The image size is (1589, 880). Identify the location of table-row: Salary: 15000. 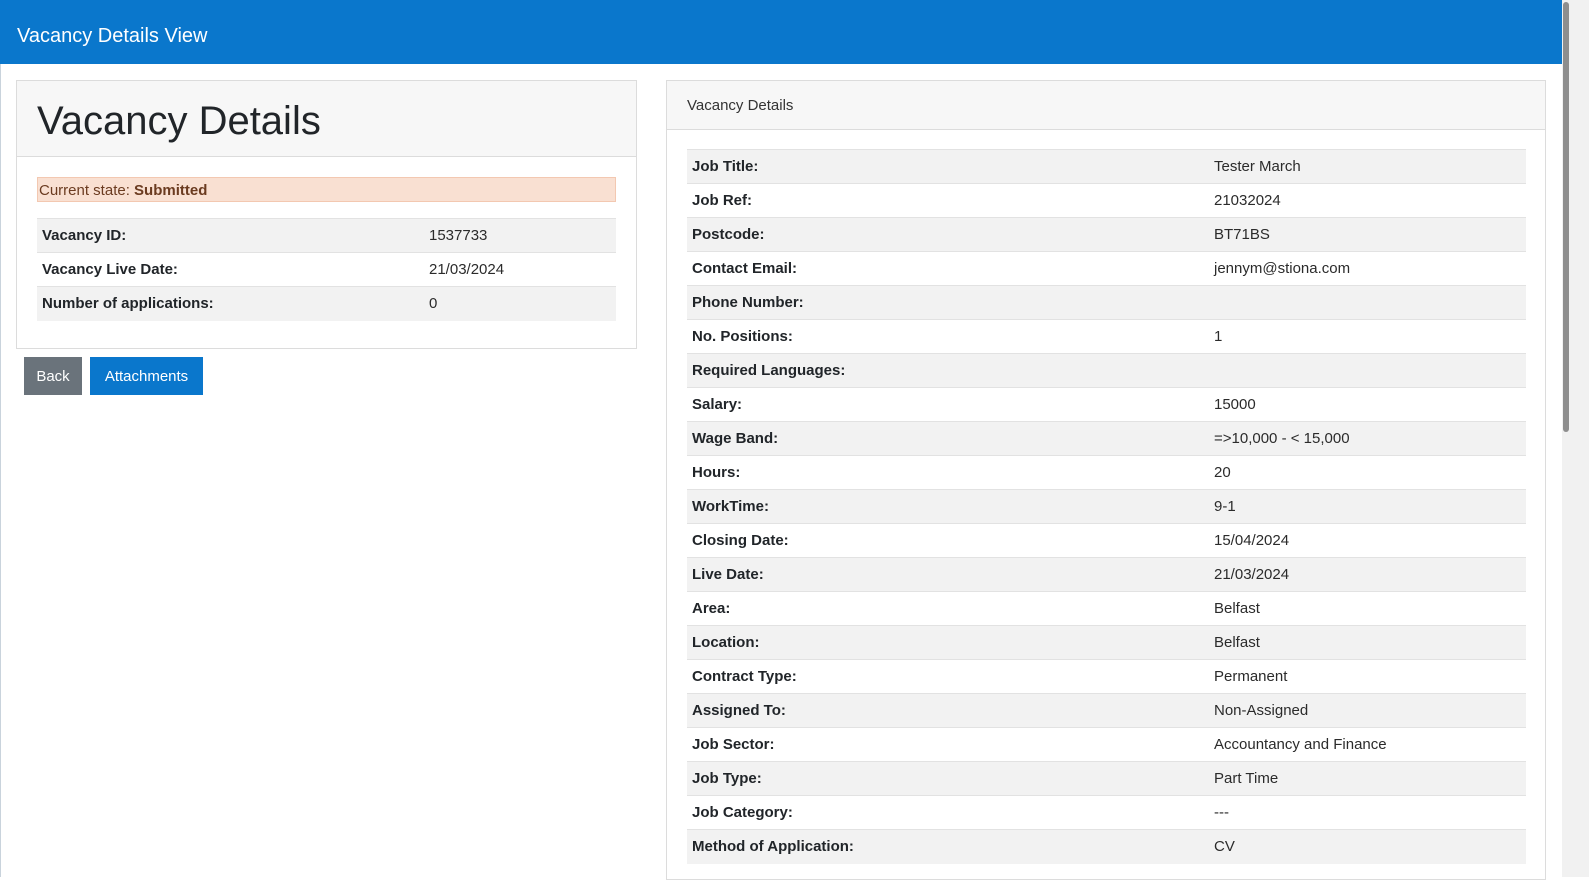
(1106, 404).